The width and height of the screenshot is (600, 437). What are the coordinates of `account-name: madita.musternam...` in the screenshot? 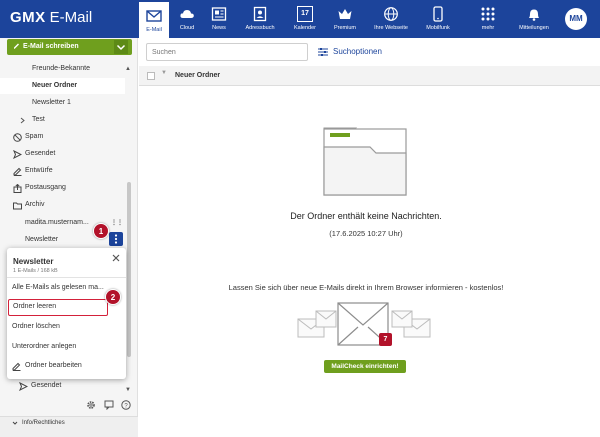 It's located at (57, 222).